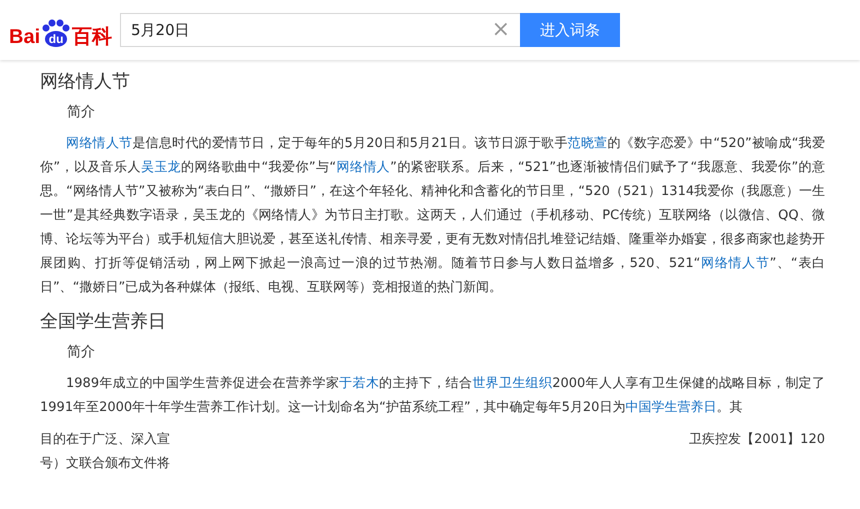 The width and height of the screenshot is (860, 509). I want to click on search-field: 5月20日 ×, so click(320, 30).